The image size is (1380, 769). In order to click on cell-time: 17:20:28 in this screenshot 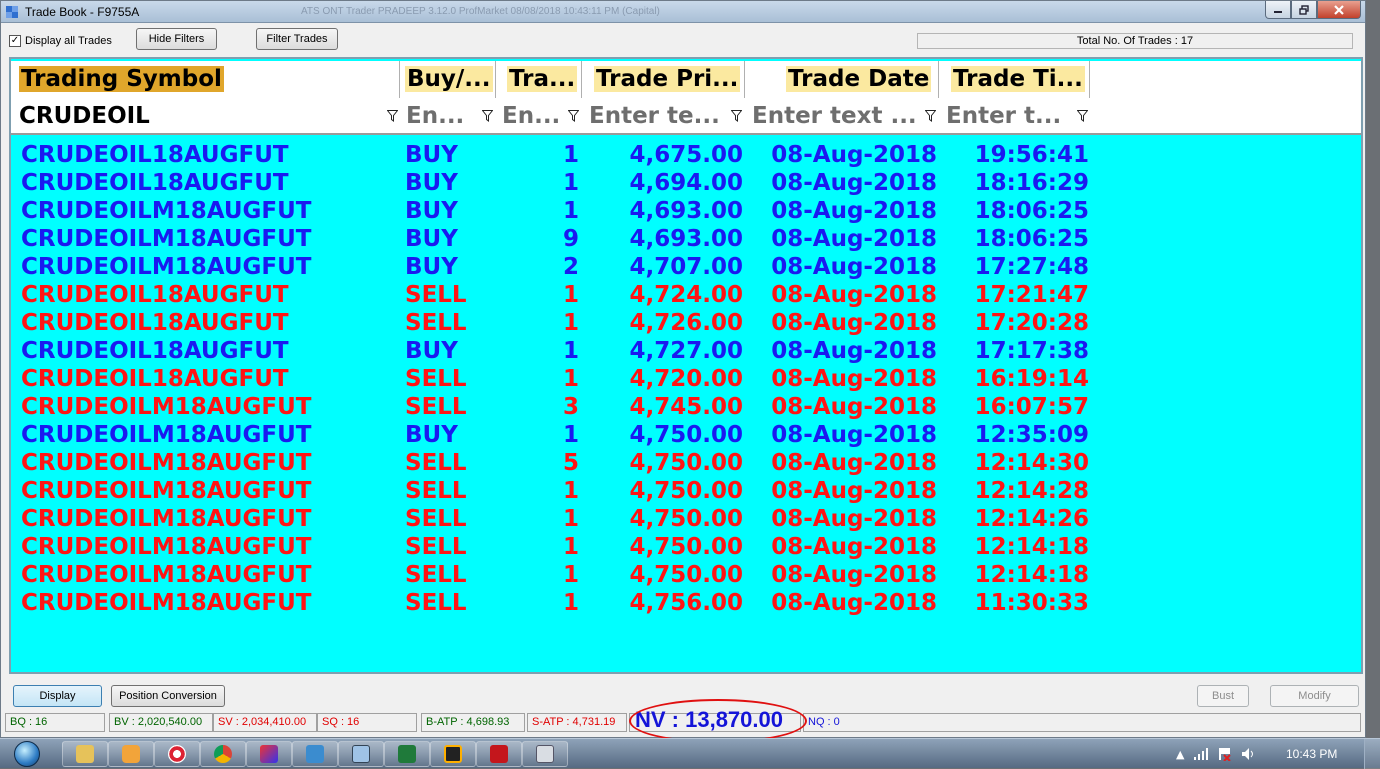, I will do `click(1031, 323)`.